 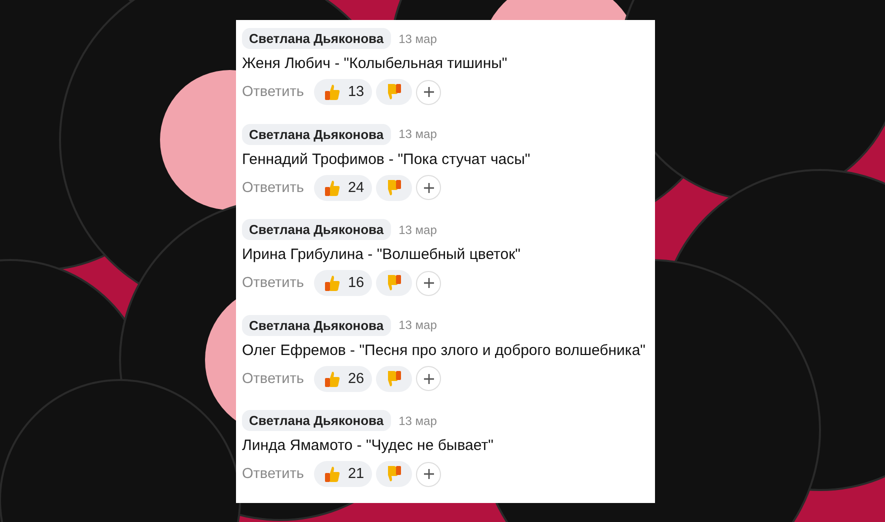 What do you see at coordinates (368, 445) in the screenshot?
I see `comment-text: Линда Ямамото - "Чудес не бывает"` at bounding box center [368, 445].